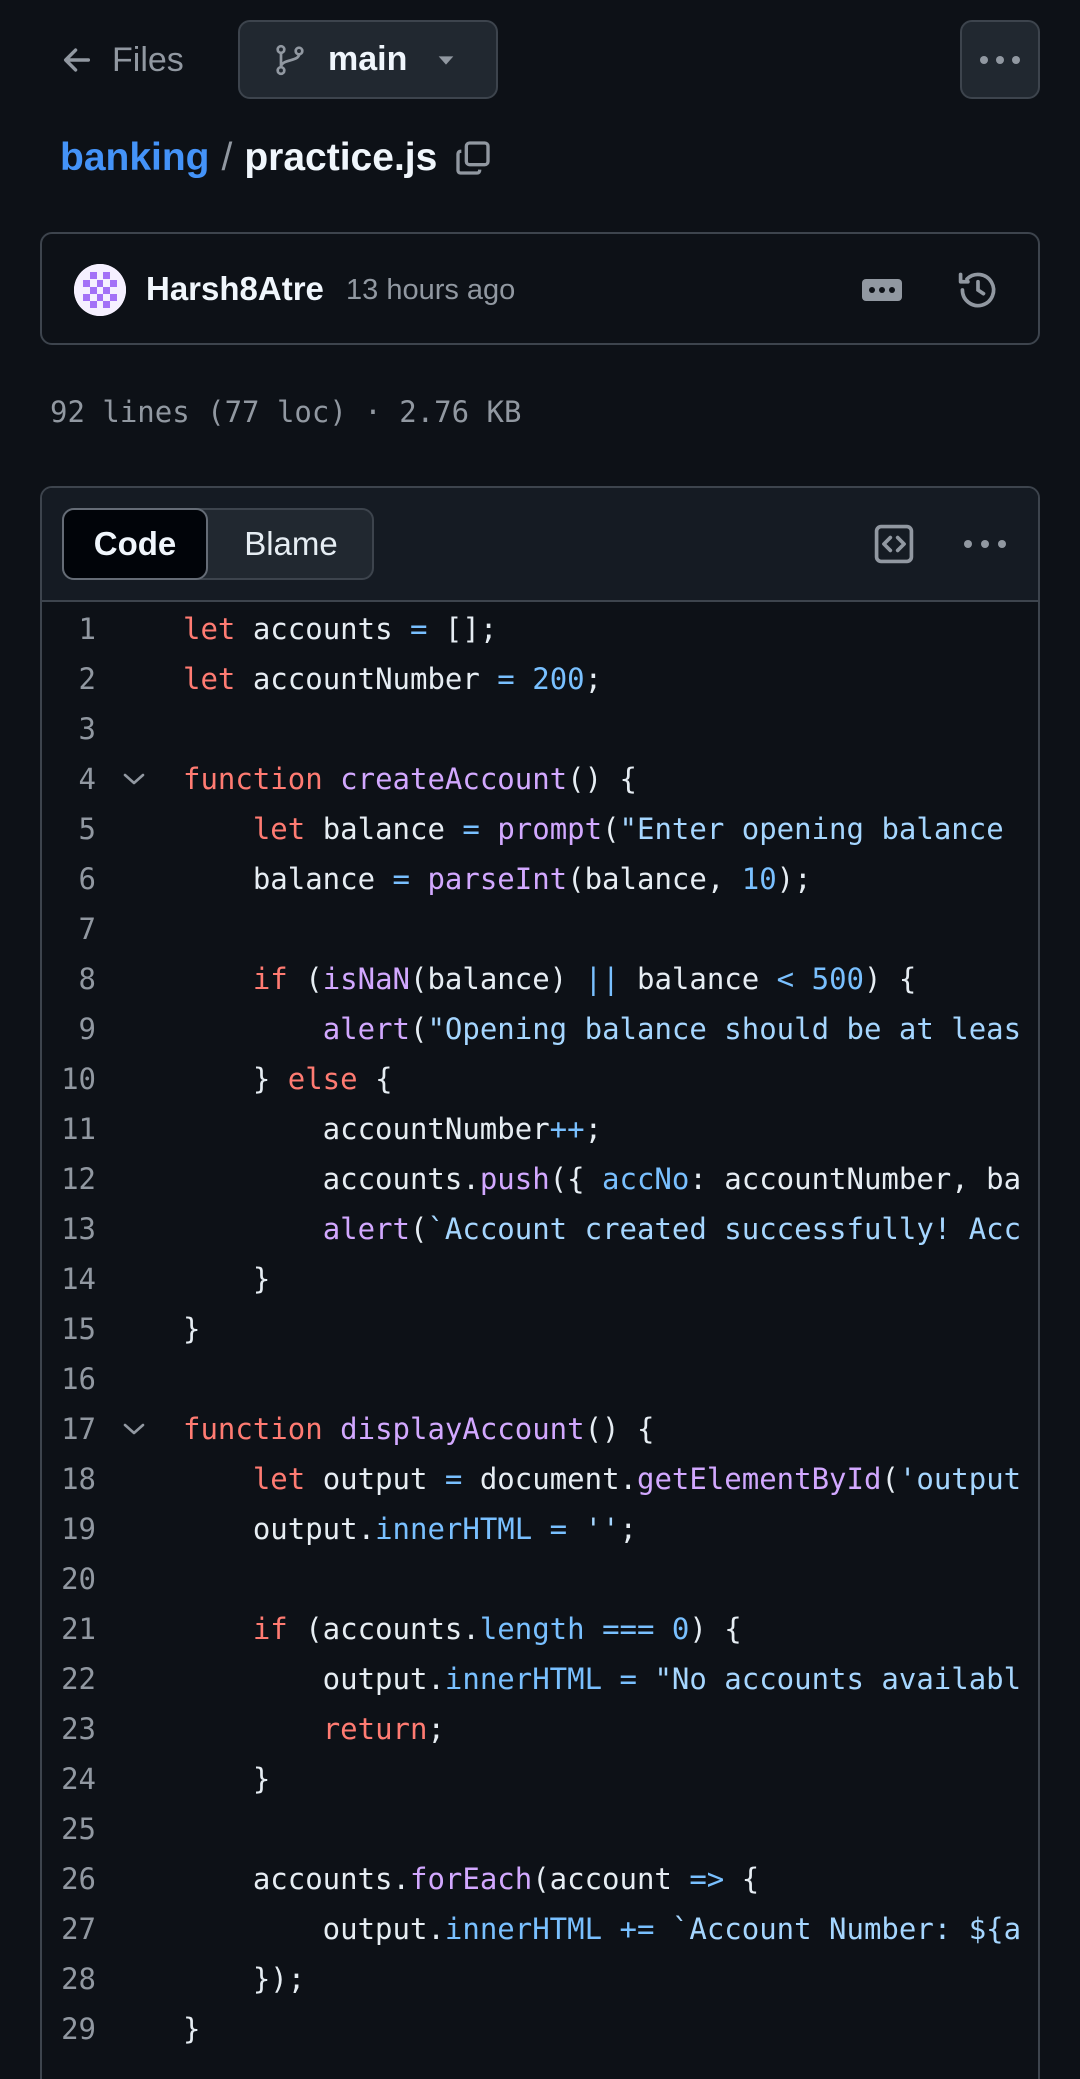 The height and width of the screenshot is (2079, 1080). Describe the element at coordinates (69, 729) in the screenshot. I see `line-number: 3` at that location.